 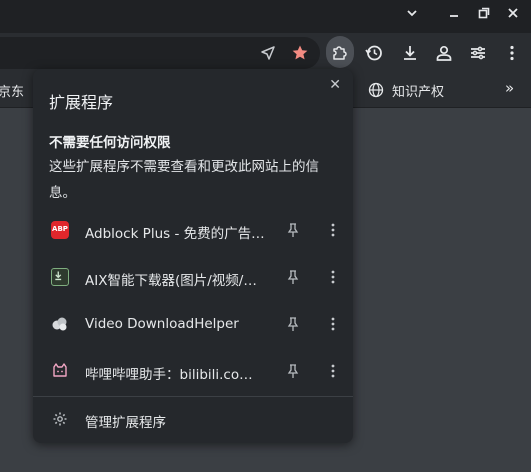 I want to click on title-bar, so click(x=265, y=16).